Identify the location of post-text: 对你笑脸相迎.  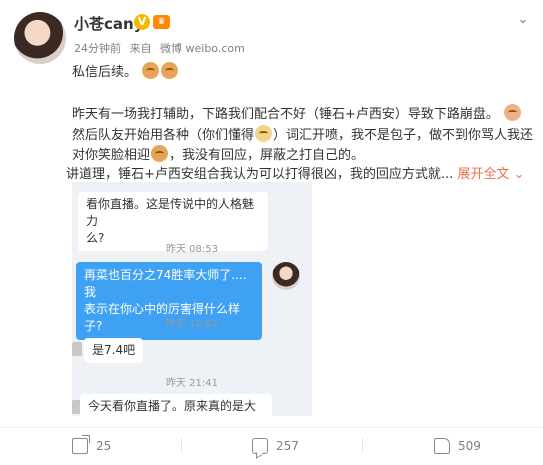
(111, 155).